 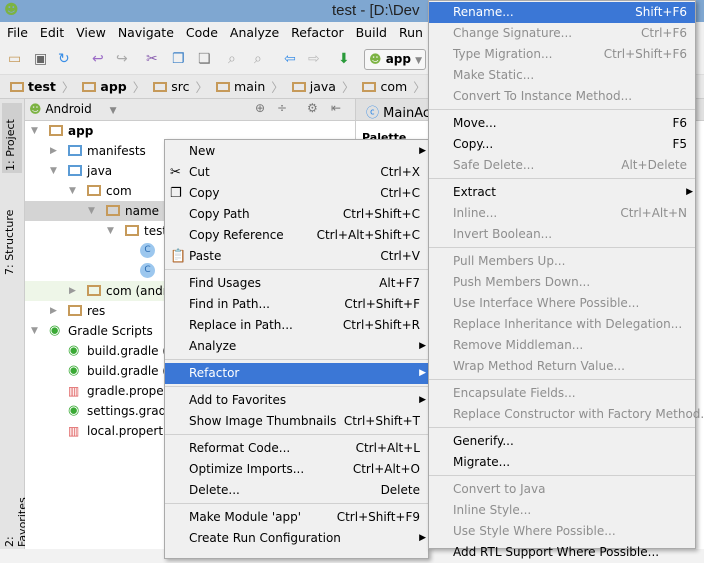 What do you see at coordinates (296, 421) in the screenshot?
I see `menu-item-show-image-thumbnails: Show Image Thumbnails Ctrl+Shift+T` at bounding box center [296, 421].